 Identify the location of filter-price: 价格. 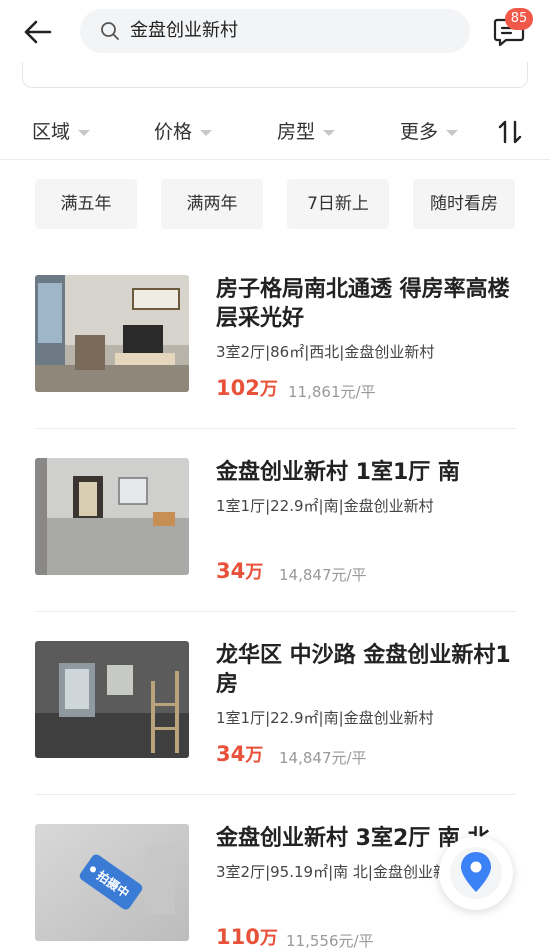
(183, 132).